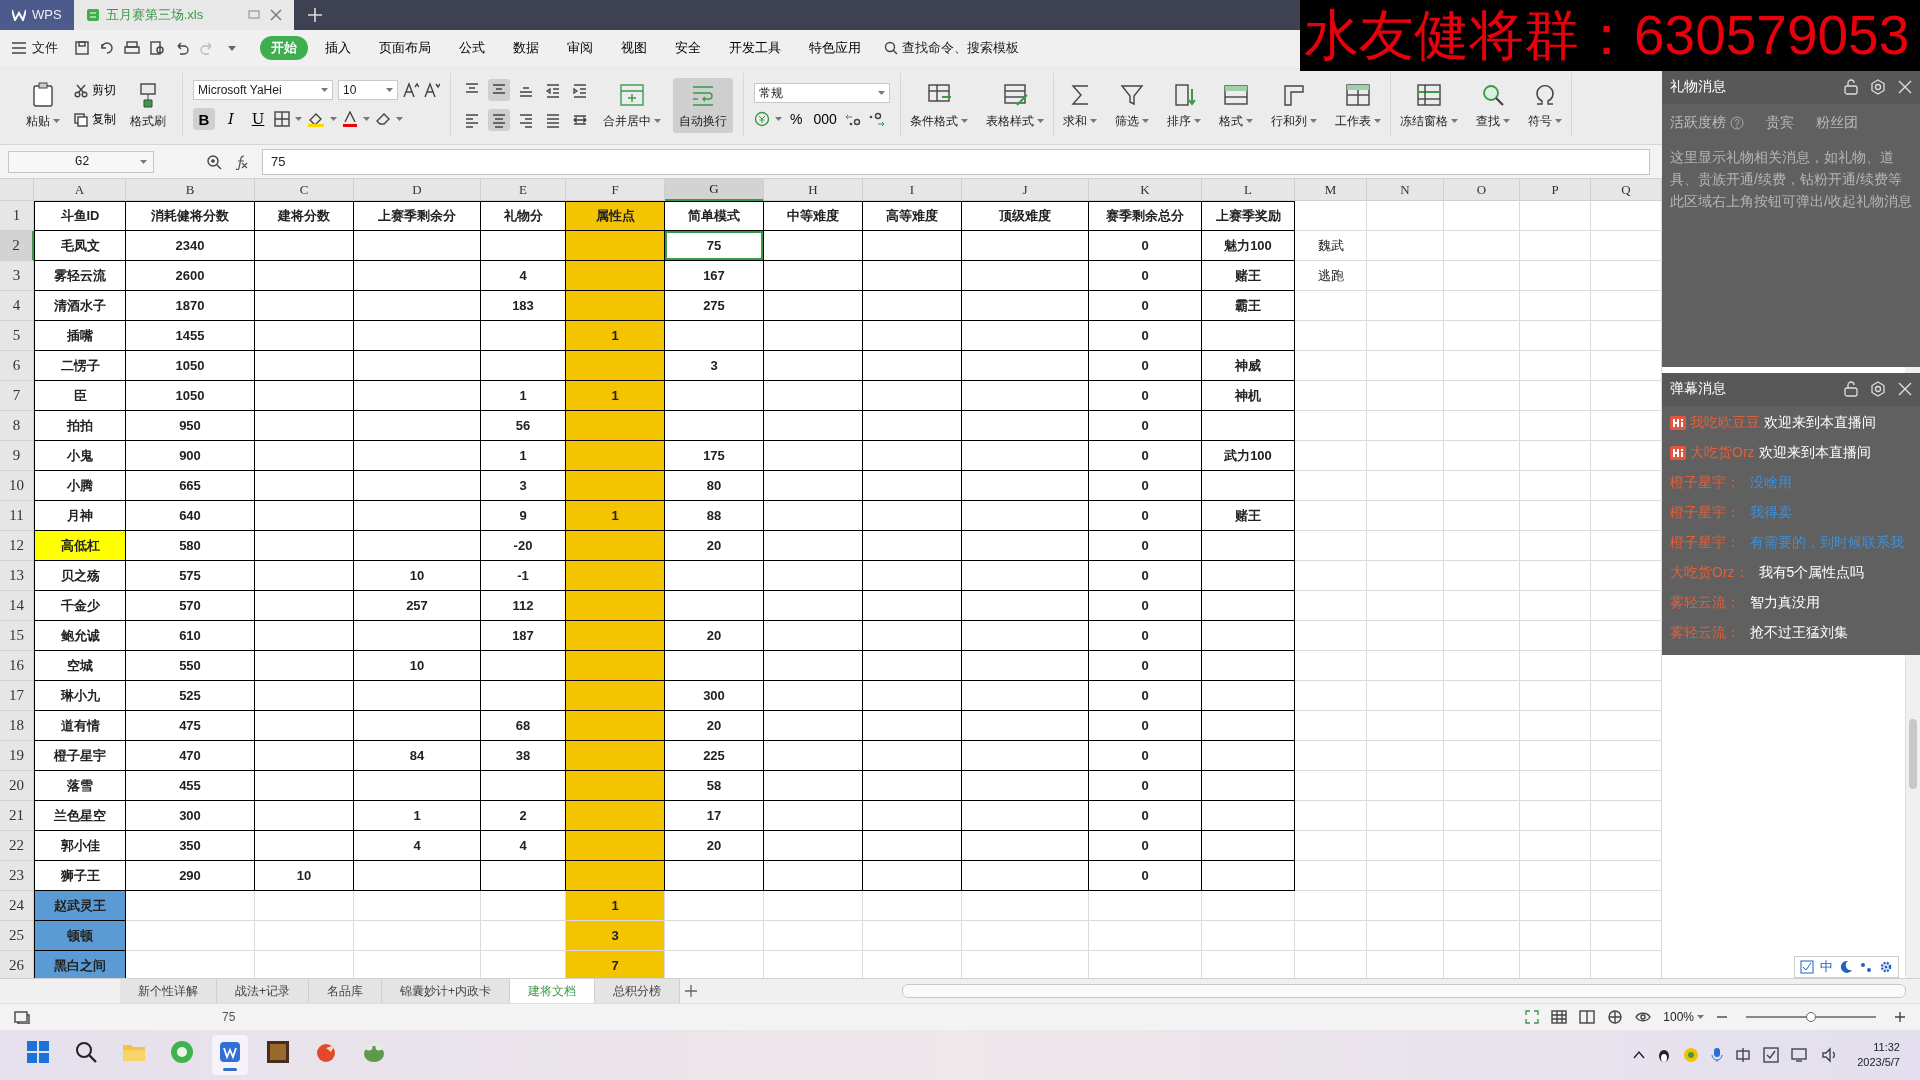 The width and height of the screenshot is (1920, 1080). What do you see at coordinates (17, 636) in the screenshot?
I see `row-header: 15` at bounding box center [17, 636].